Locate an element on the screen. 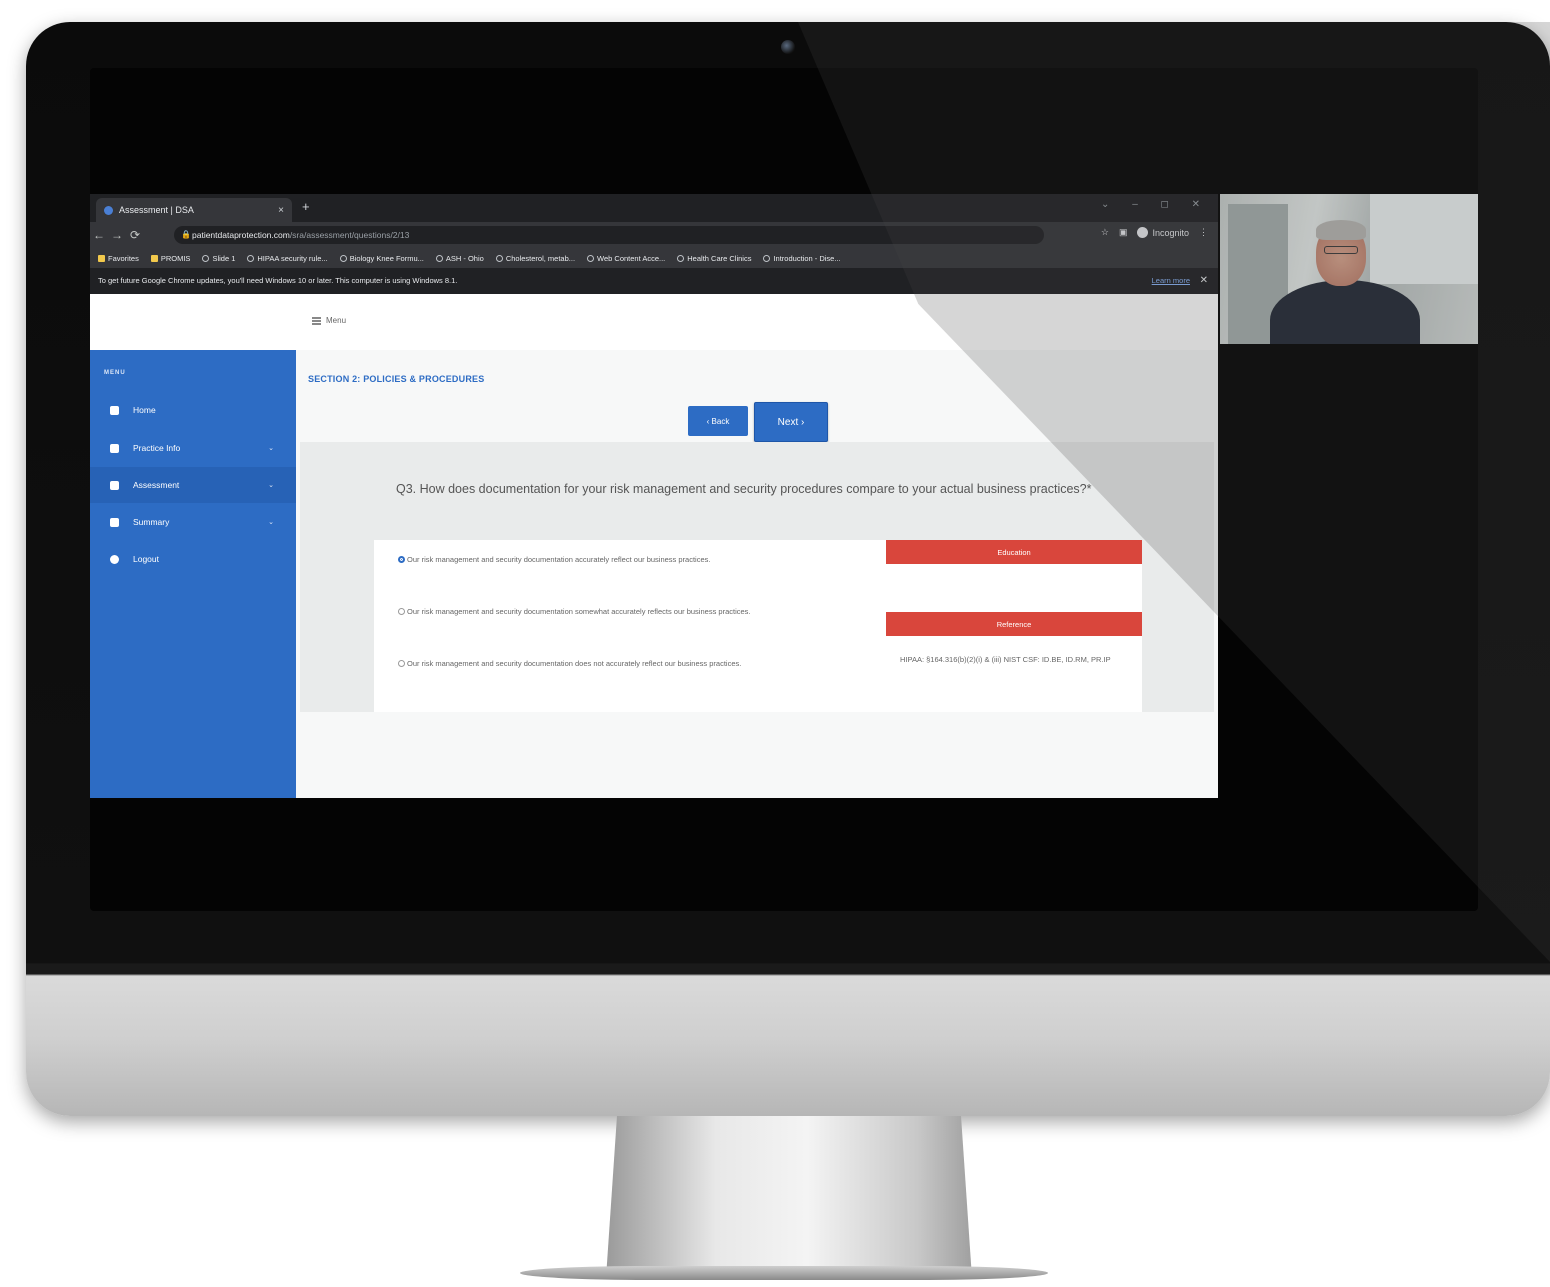 This screenshot has height=1287, width=1550. bookmark-label: ASH - Ohio is located at coordinates (464, 258).